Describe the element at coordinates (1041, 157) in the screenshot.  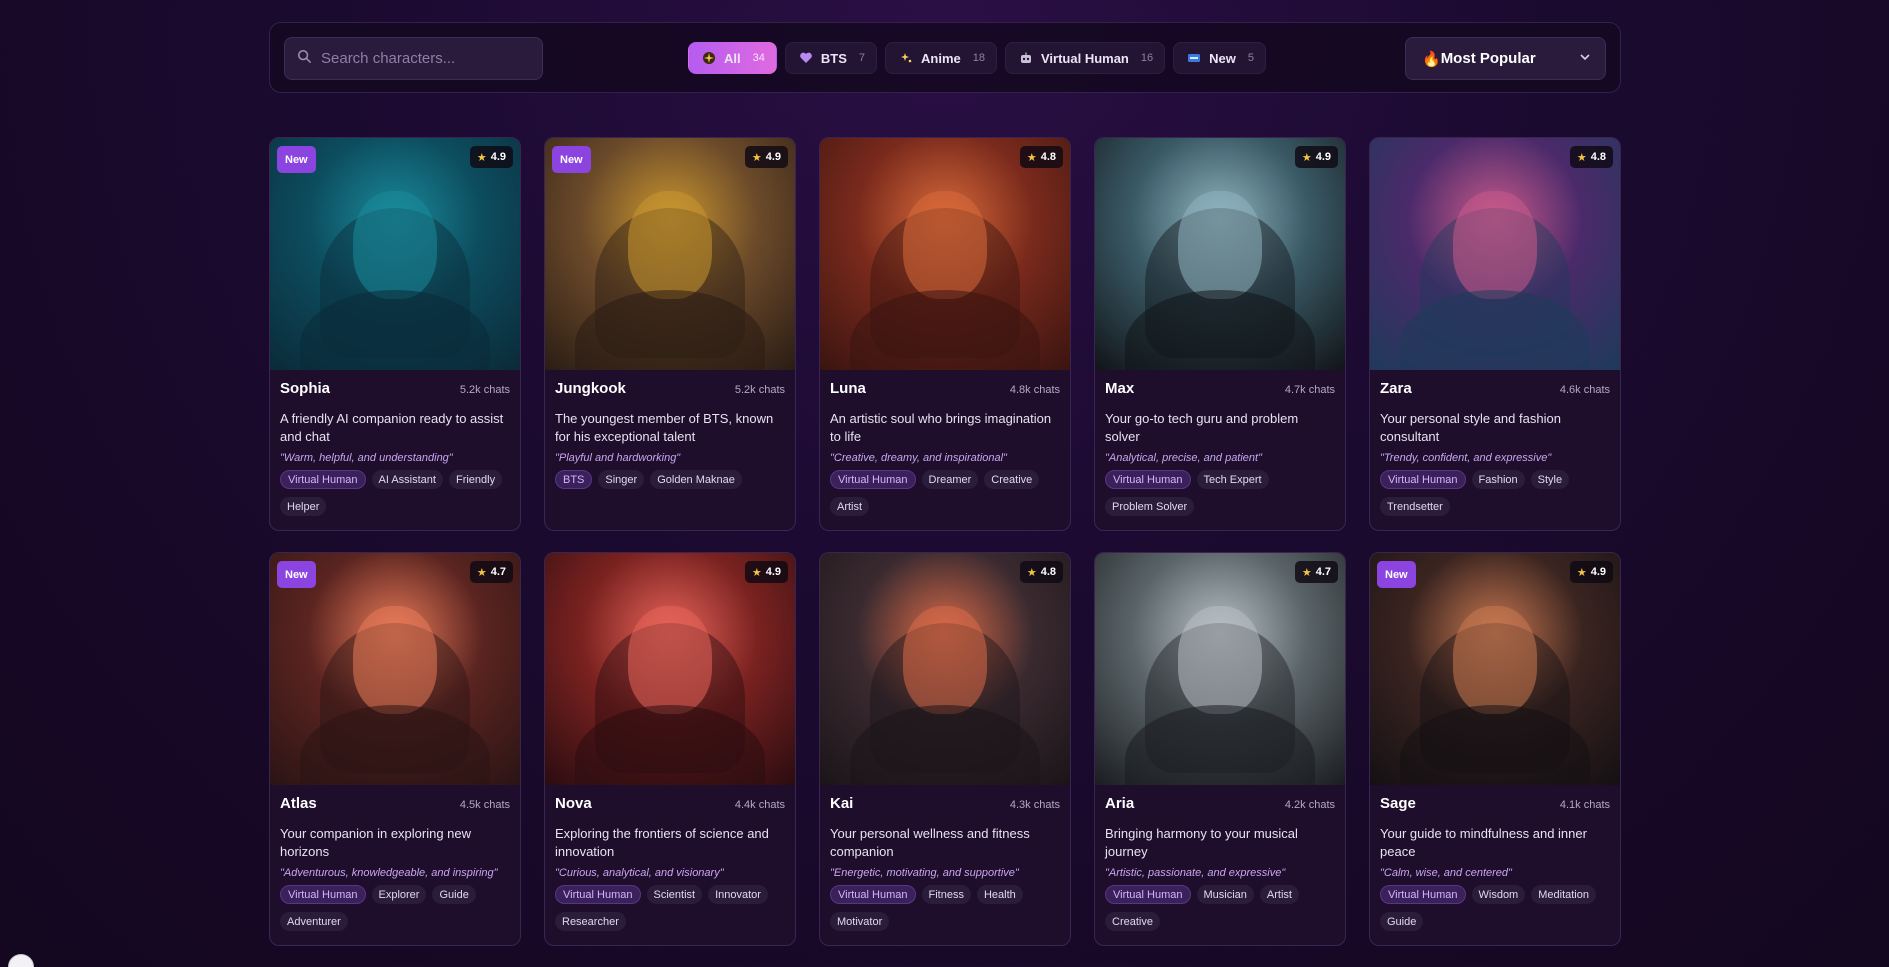
I see `rating-badge: ★ 4.8` at that location.